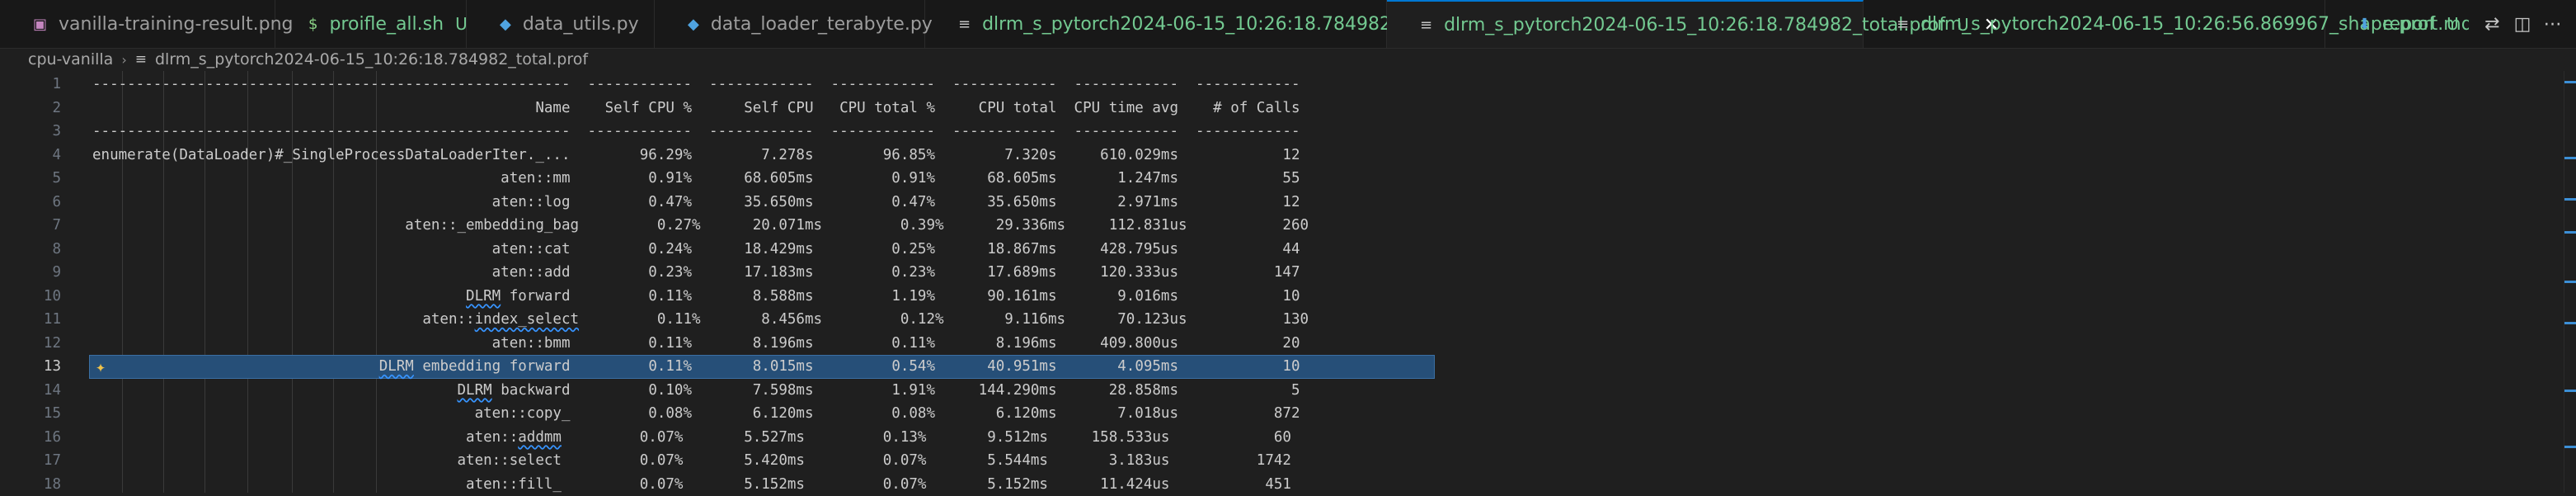  What do you see at coordinates (70, 59) in the screenshot?
I see `breadcrumb-folder: cpu-vanilla` at bounding box center [70, 59].